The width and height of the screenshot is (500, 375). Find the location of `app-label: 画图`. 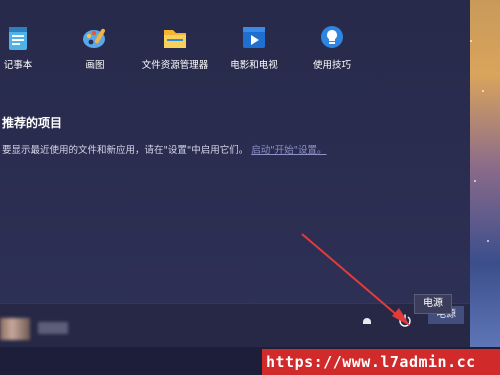

app-label: 画图 is located at coordinates (95, 65).